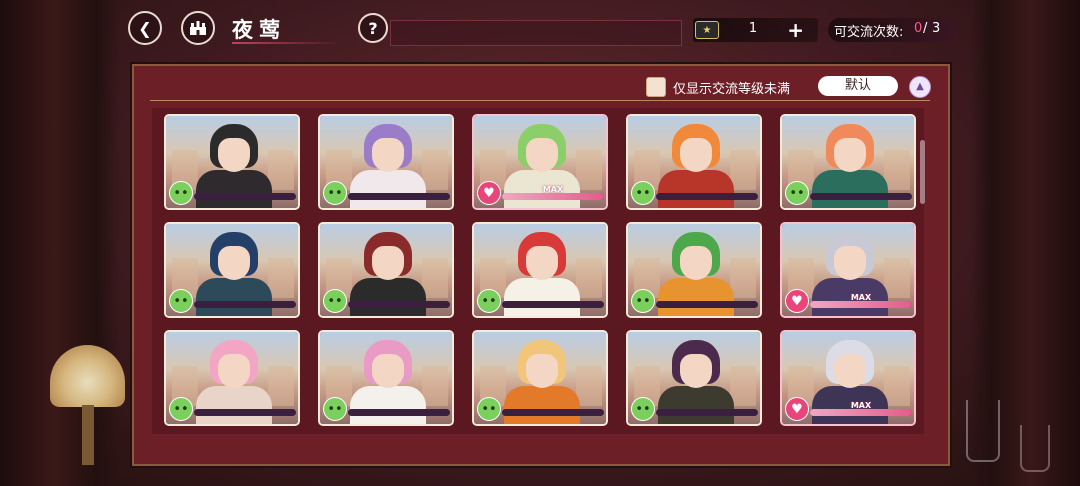 The image size is (1080, 486). Describe the element at coordinates (656, 87) in the screenshot. I see `filter-checkbox` at that location.